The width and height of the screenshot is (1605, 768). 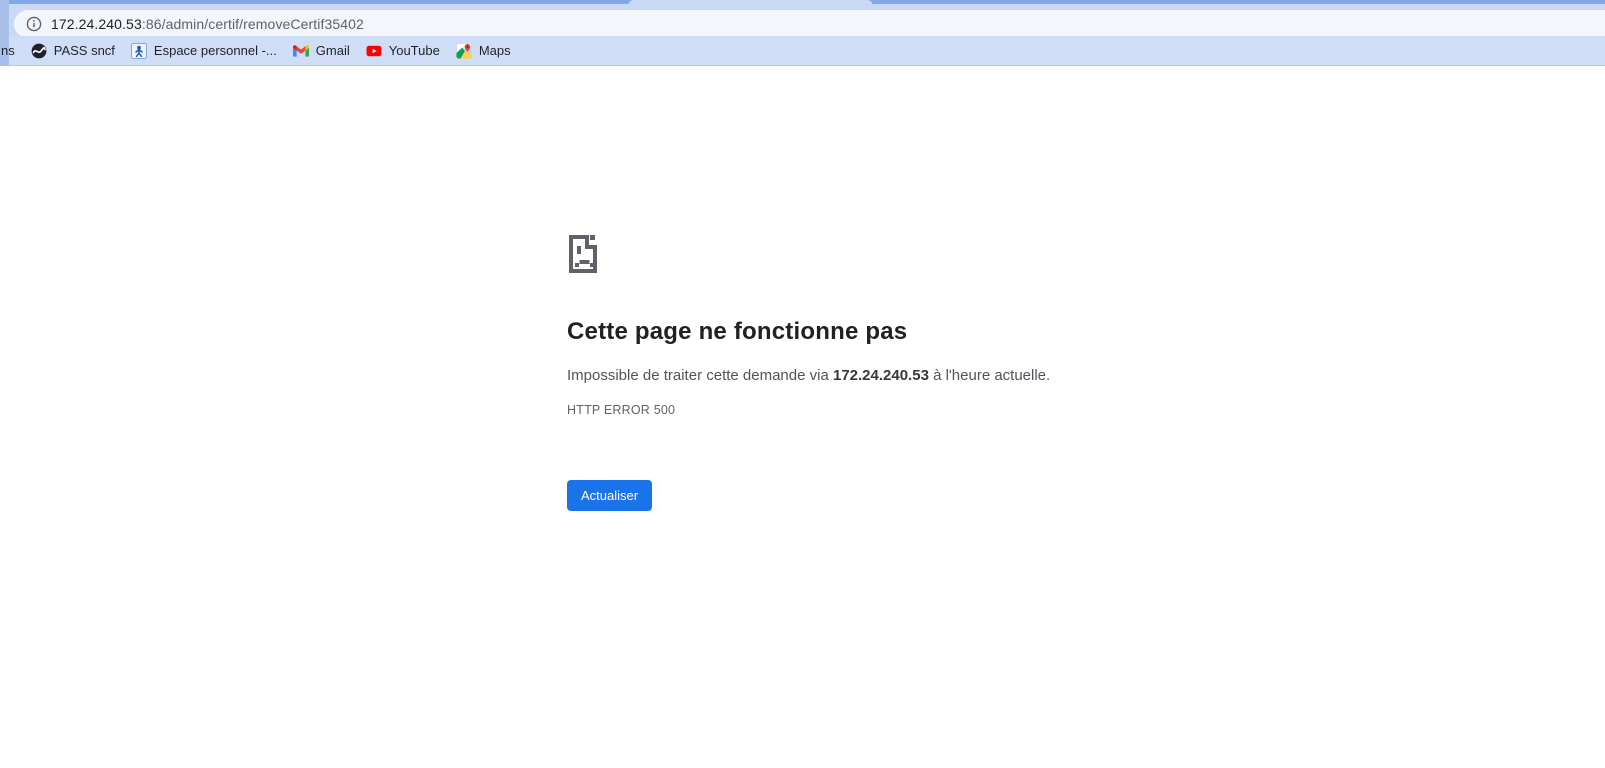 I want to click on bookmarks-bar: ns PASS sncf Espace personnel -... Gmail, so click(x=802, y=51).